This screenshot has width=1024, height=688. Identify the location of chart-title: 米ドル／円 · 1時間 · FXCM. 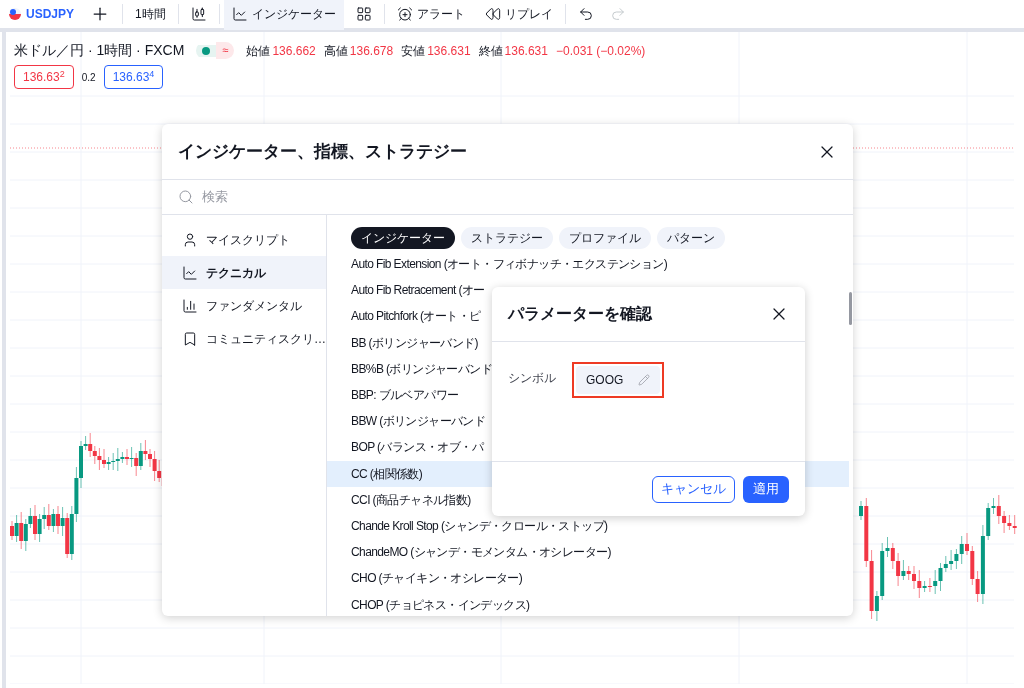
(99, 50).